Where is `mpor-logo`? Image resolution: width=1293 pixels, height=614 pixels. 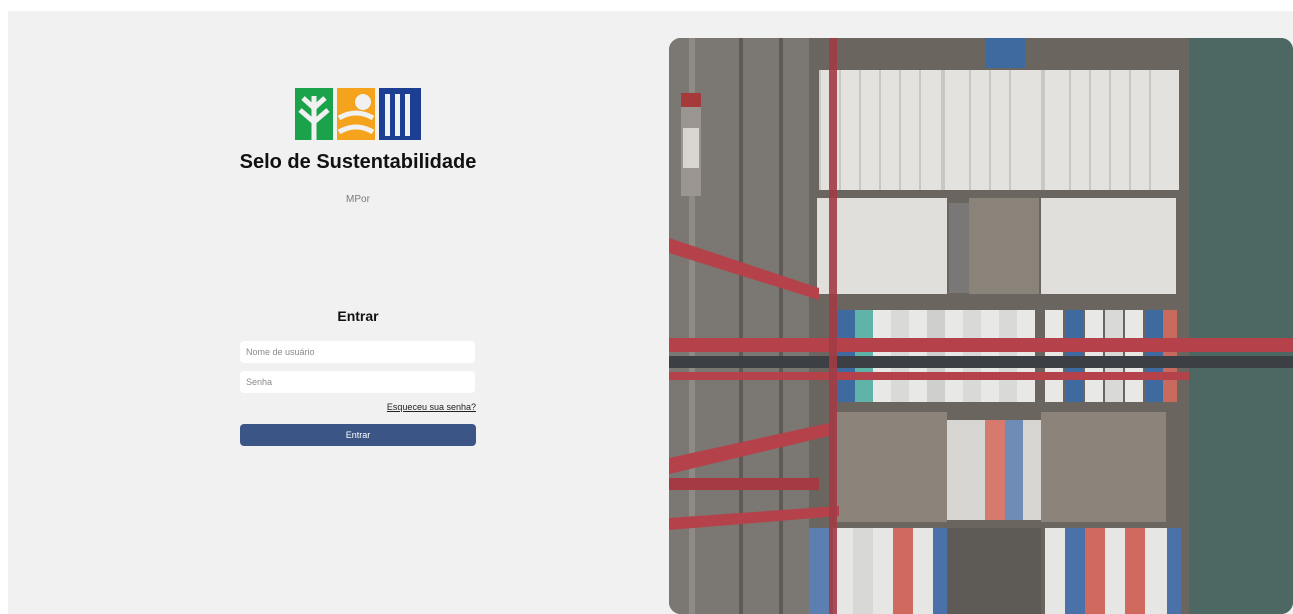
mpor-logo is located at coordinates (358, 114).